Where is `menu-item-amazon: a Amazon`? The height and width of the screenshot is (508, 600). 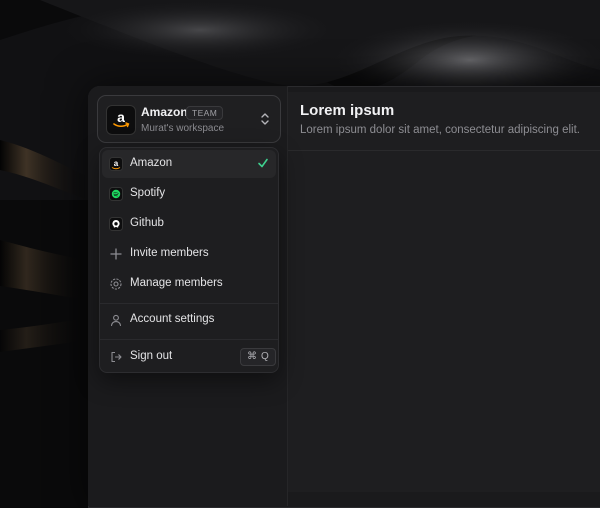
menu-item-amazon: a Amazon is located at coordinates (189, 164).